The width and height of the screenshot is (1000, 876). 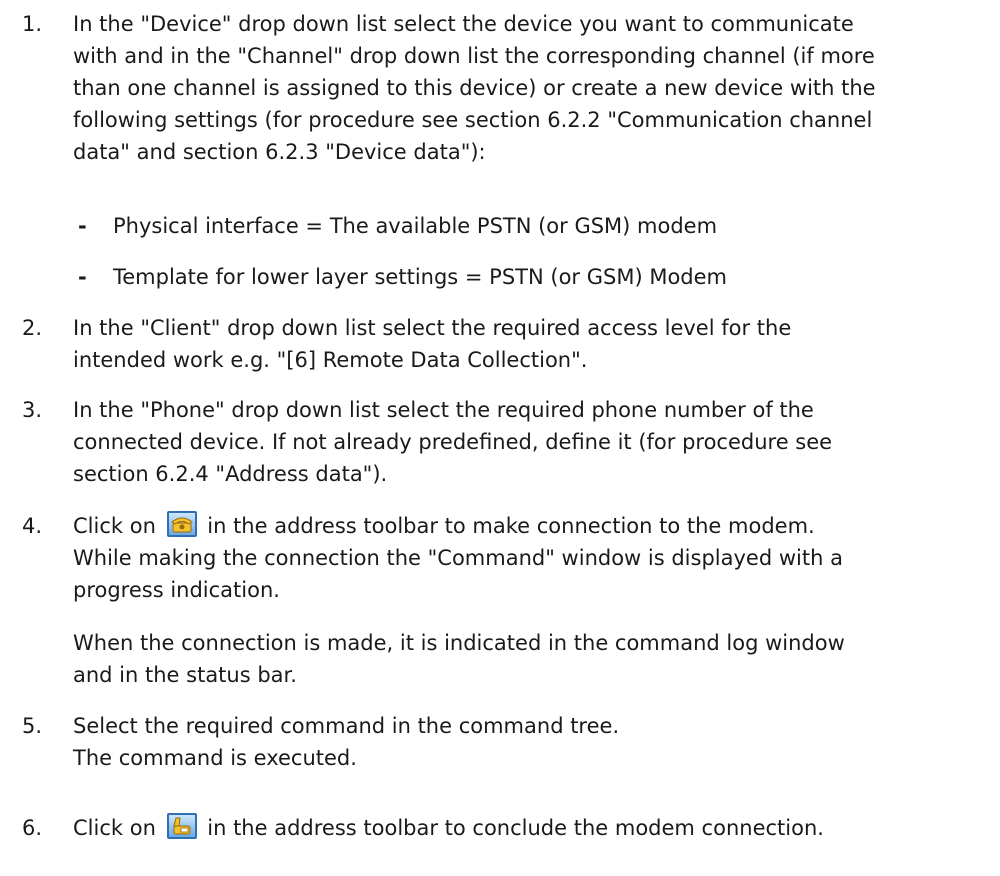 What do you see at coordinates (181, 524) in the screenshot?
I see `phone-connect-icon` at bounding box center [181, 524].